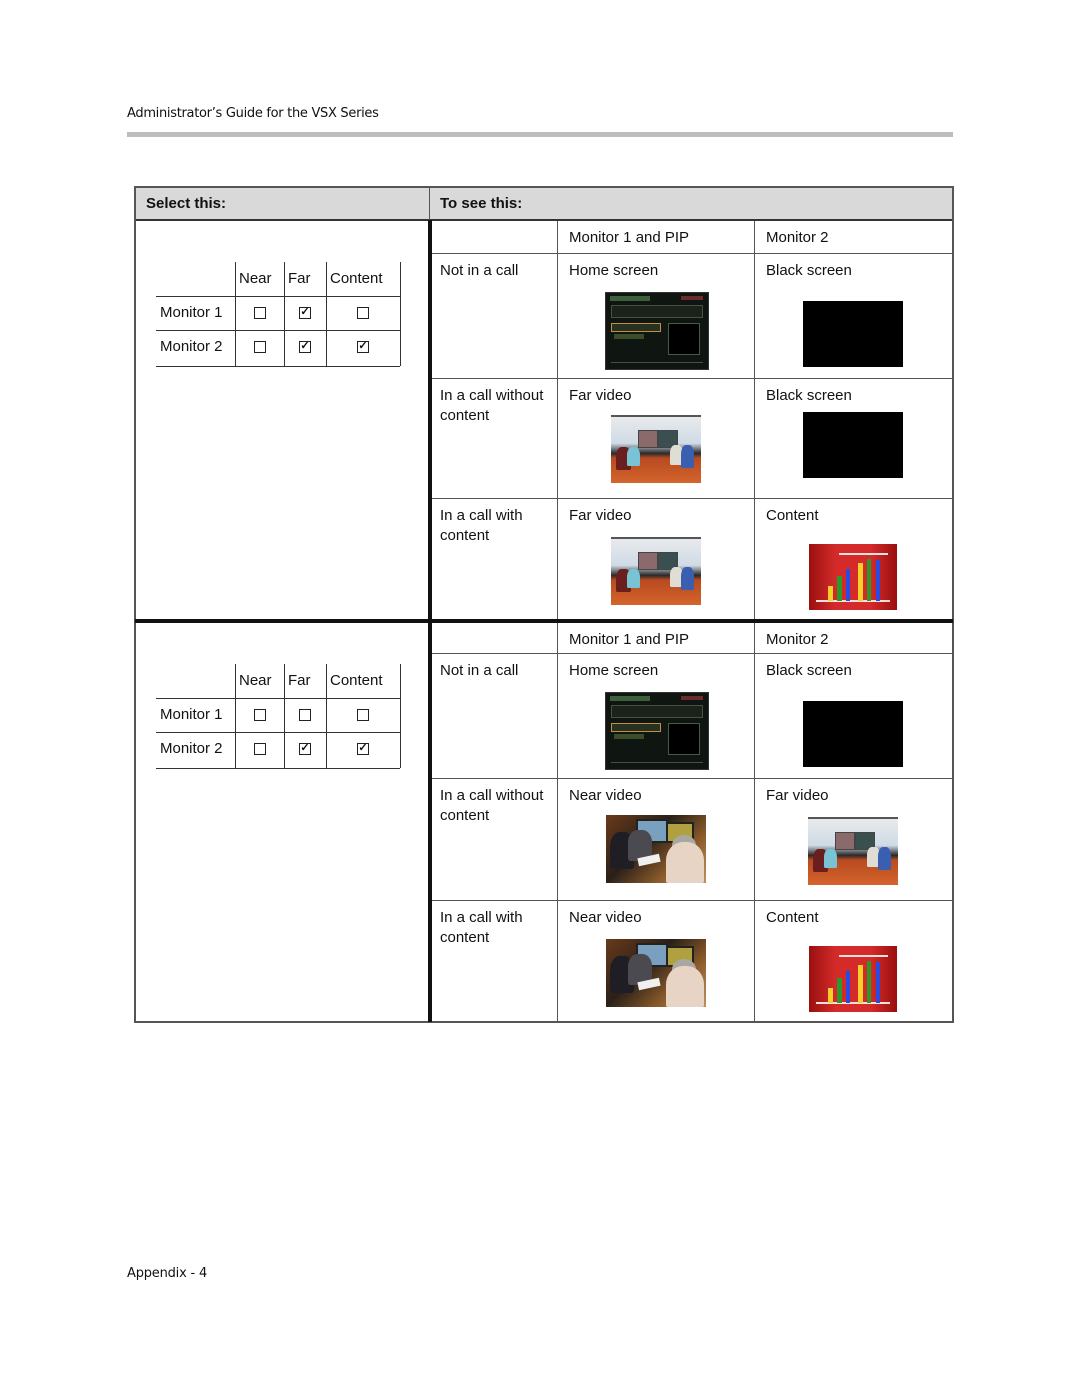 Image resolution: width=1080 pixels, height=1397 pixels. Describe the element at coordinates (481, 203) in the screenshot. I see `header-to-see-this: To see this:` at that location.